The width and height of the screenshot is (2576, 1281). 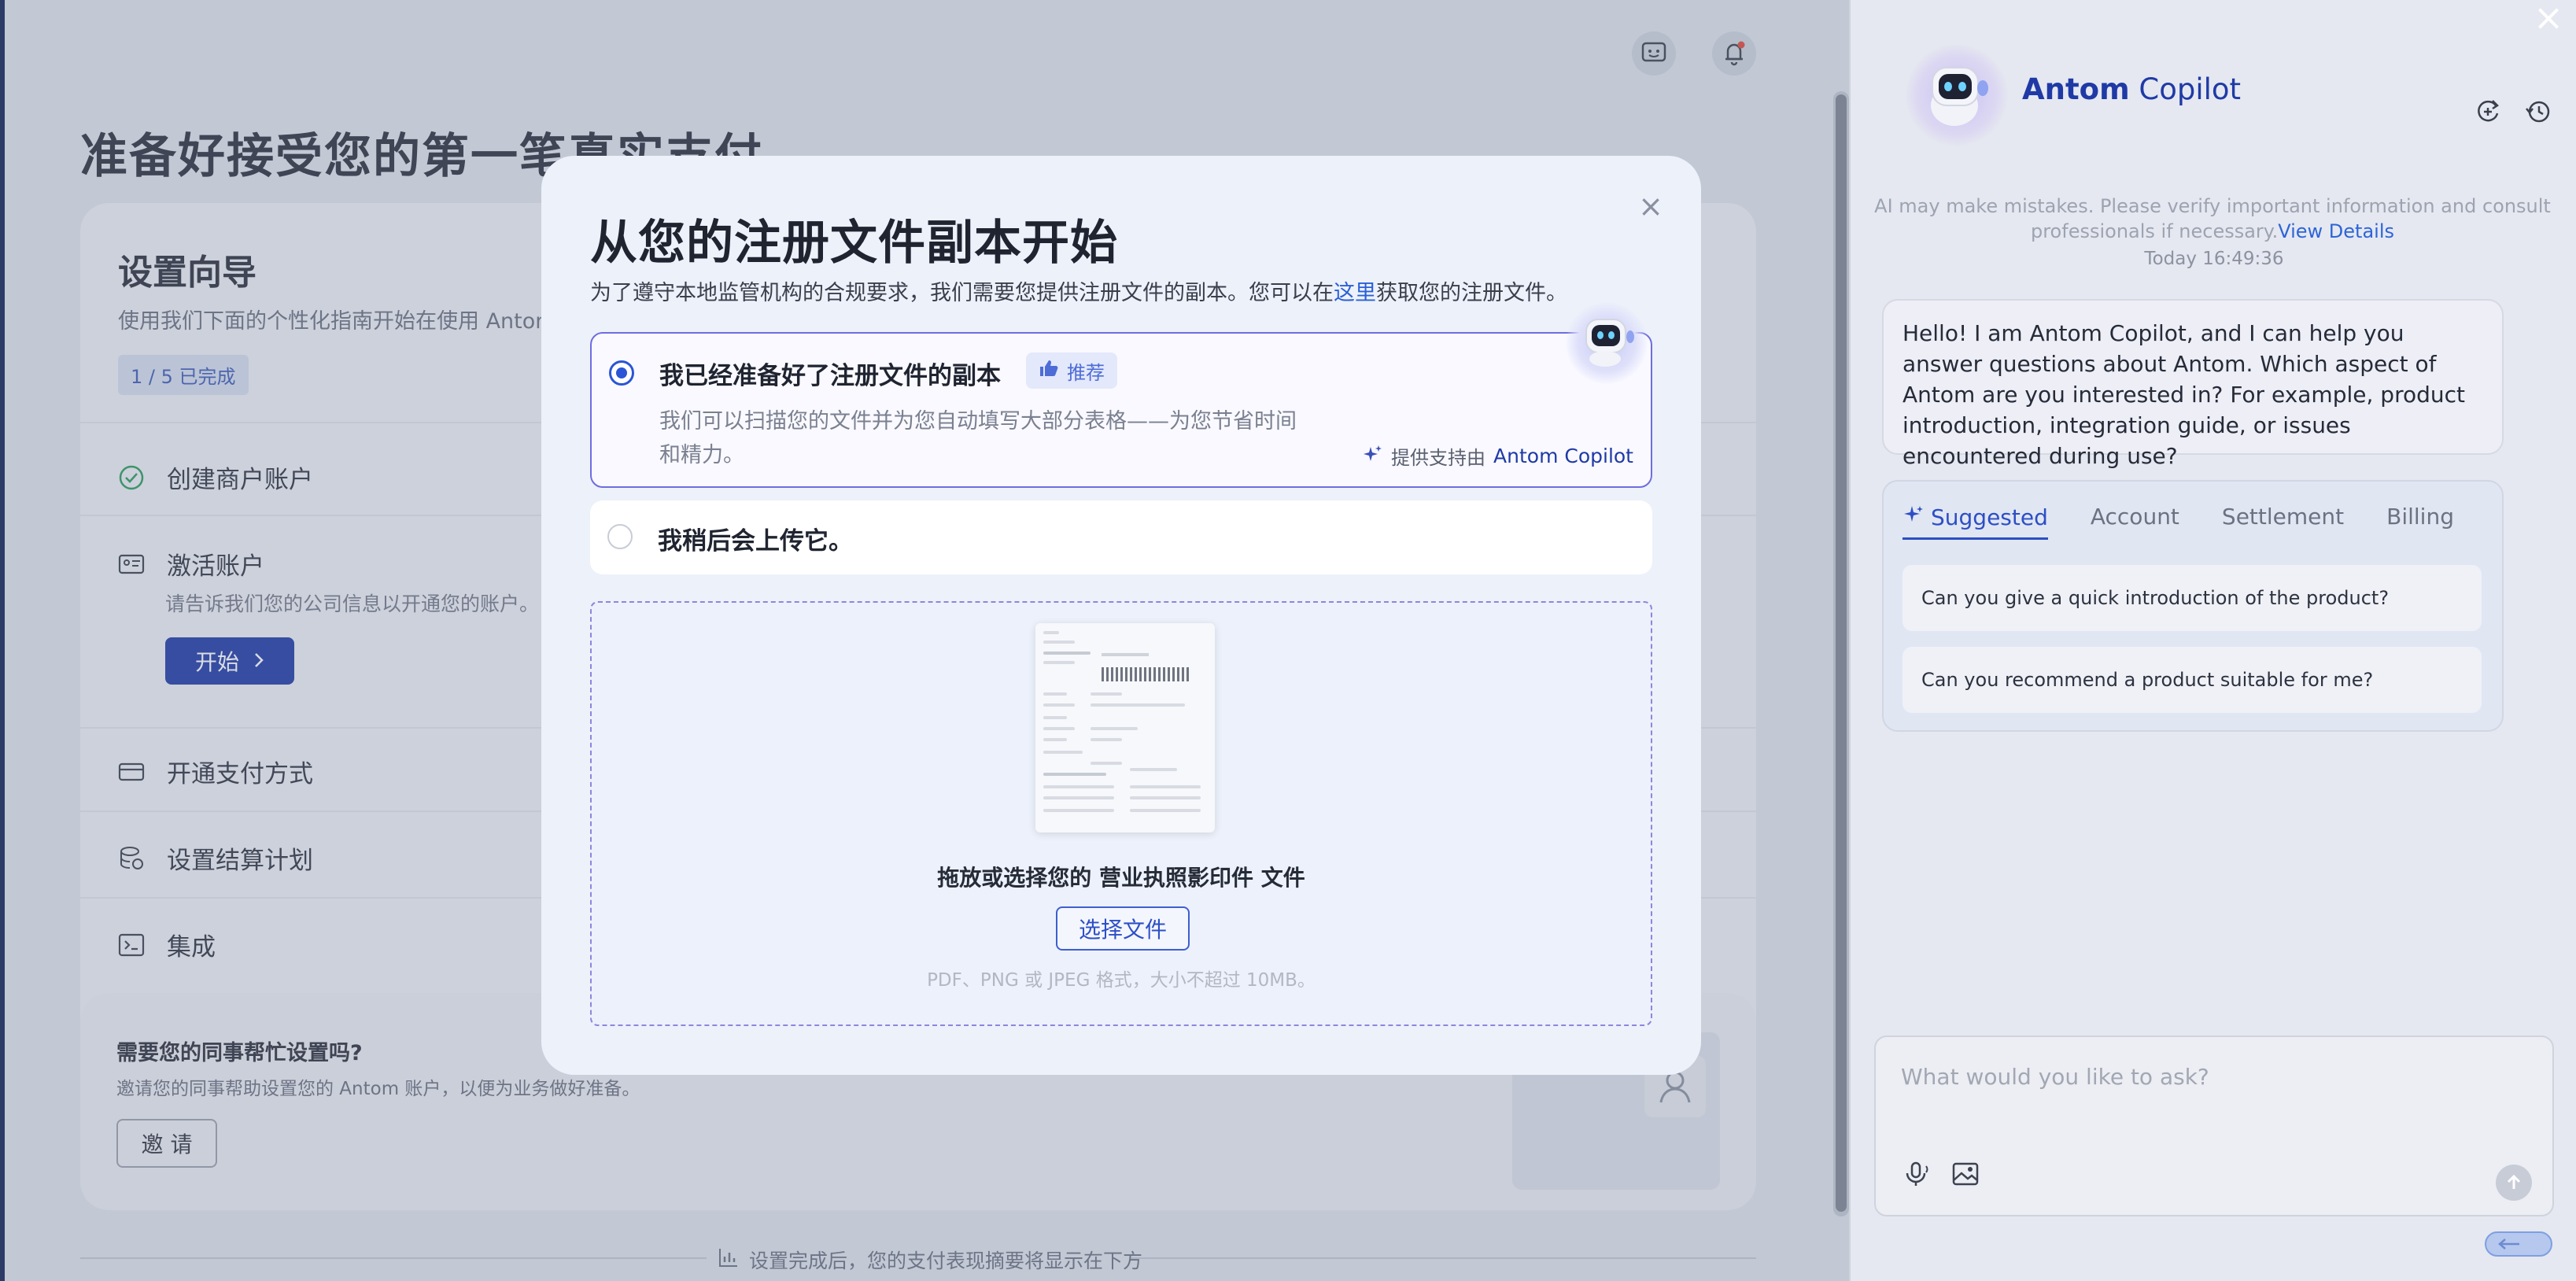 What do you see at coordinates (2283, 522) in the screenshot?
I see `tab-settlement: Settlement` at bounding box center [2283, 522].